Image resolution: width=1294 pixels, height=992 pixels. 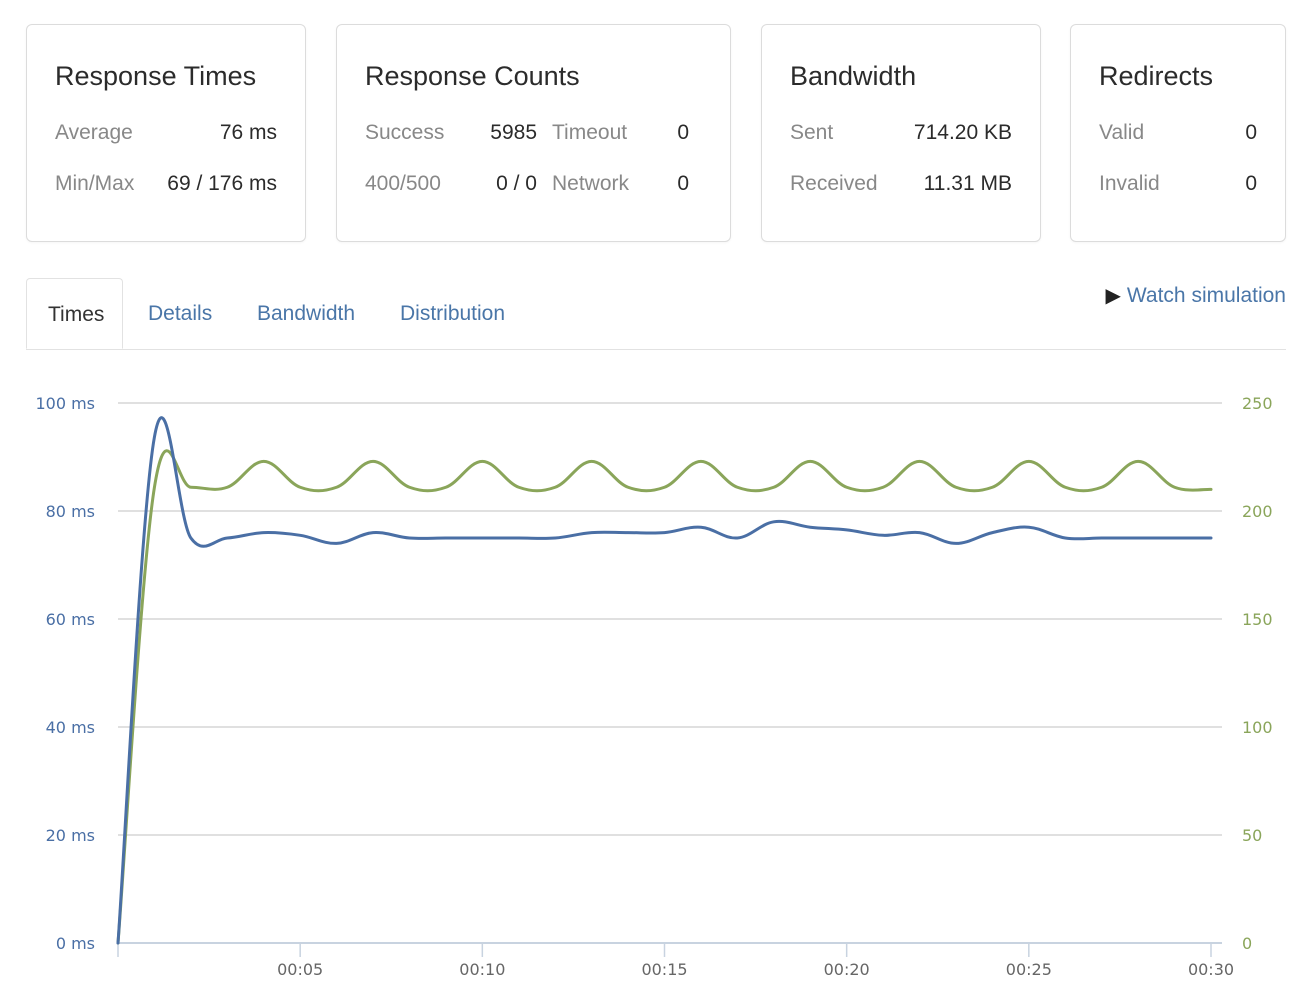 What do you see at coordinates (1257, 619) in the screenshot?
I see `right-tick-label: 150` at bounding box center [1257, 619].